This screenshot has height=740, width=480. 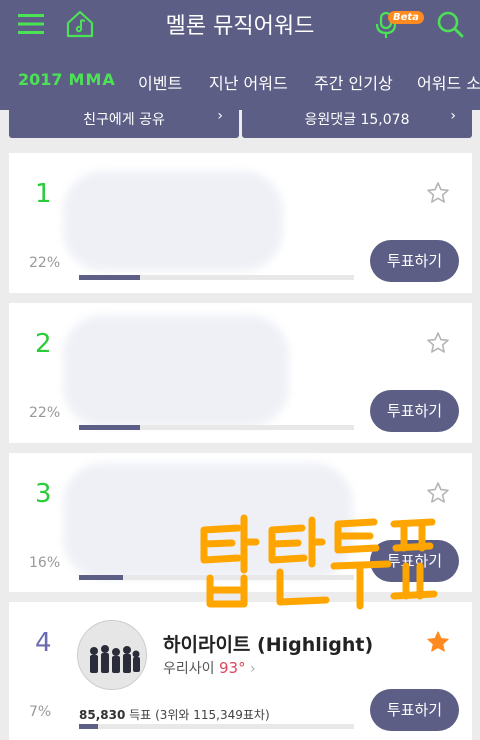 I want to click on logo-year: 2017, so click(x=40, y=79).